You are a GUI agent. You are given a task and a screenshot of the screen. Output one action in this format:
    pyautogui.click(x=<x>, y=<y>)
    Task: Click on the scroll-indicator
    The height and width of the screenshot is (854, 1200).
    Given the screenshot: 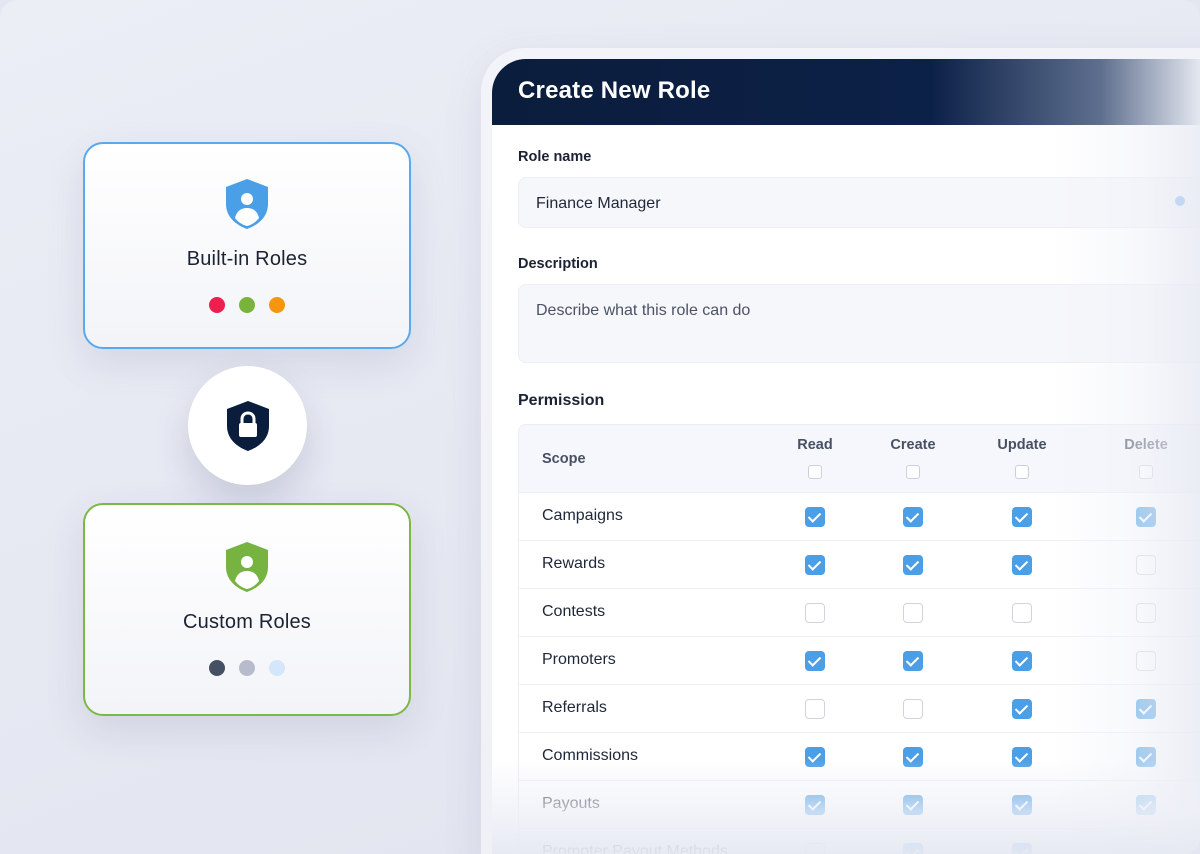 What is the action you would take?
    pyautogui.click(x=1180, y=201)
    